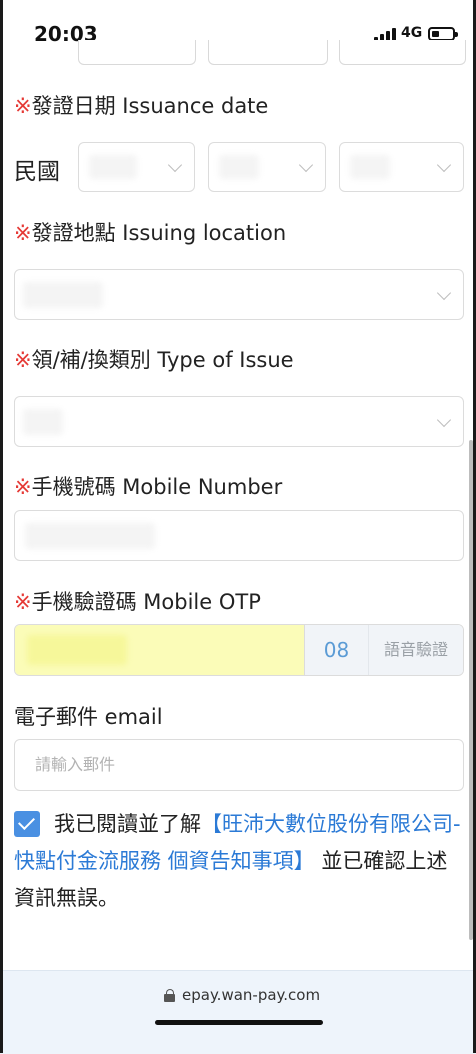 The image size is (476, 1054). I want to click on issuance-day-select, so click(401, 167).